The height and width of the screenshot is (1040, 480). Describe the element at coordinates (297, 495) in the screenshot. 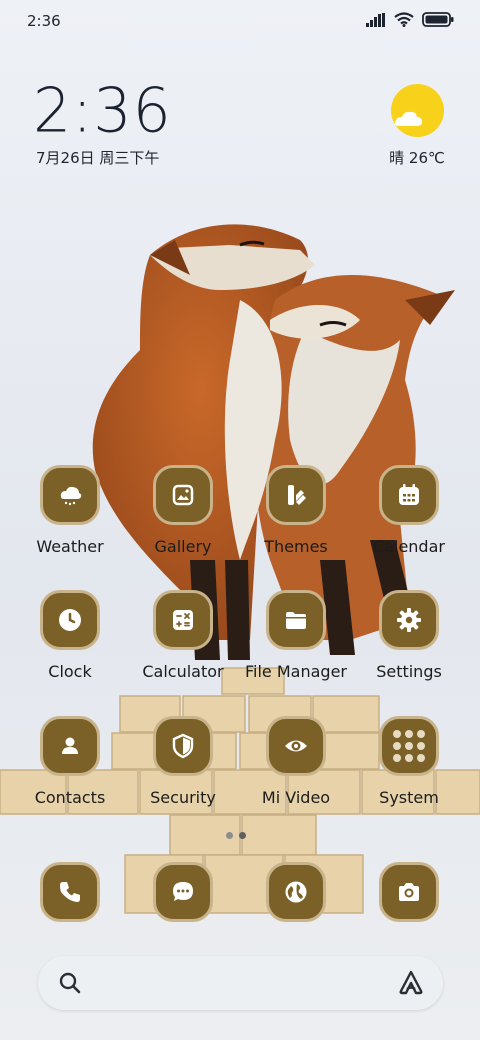

I see `themes-icon` at that location.